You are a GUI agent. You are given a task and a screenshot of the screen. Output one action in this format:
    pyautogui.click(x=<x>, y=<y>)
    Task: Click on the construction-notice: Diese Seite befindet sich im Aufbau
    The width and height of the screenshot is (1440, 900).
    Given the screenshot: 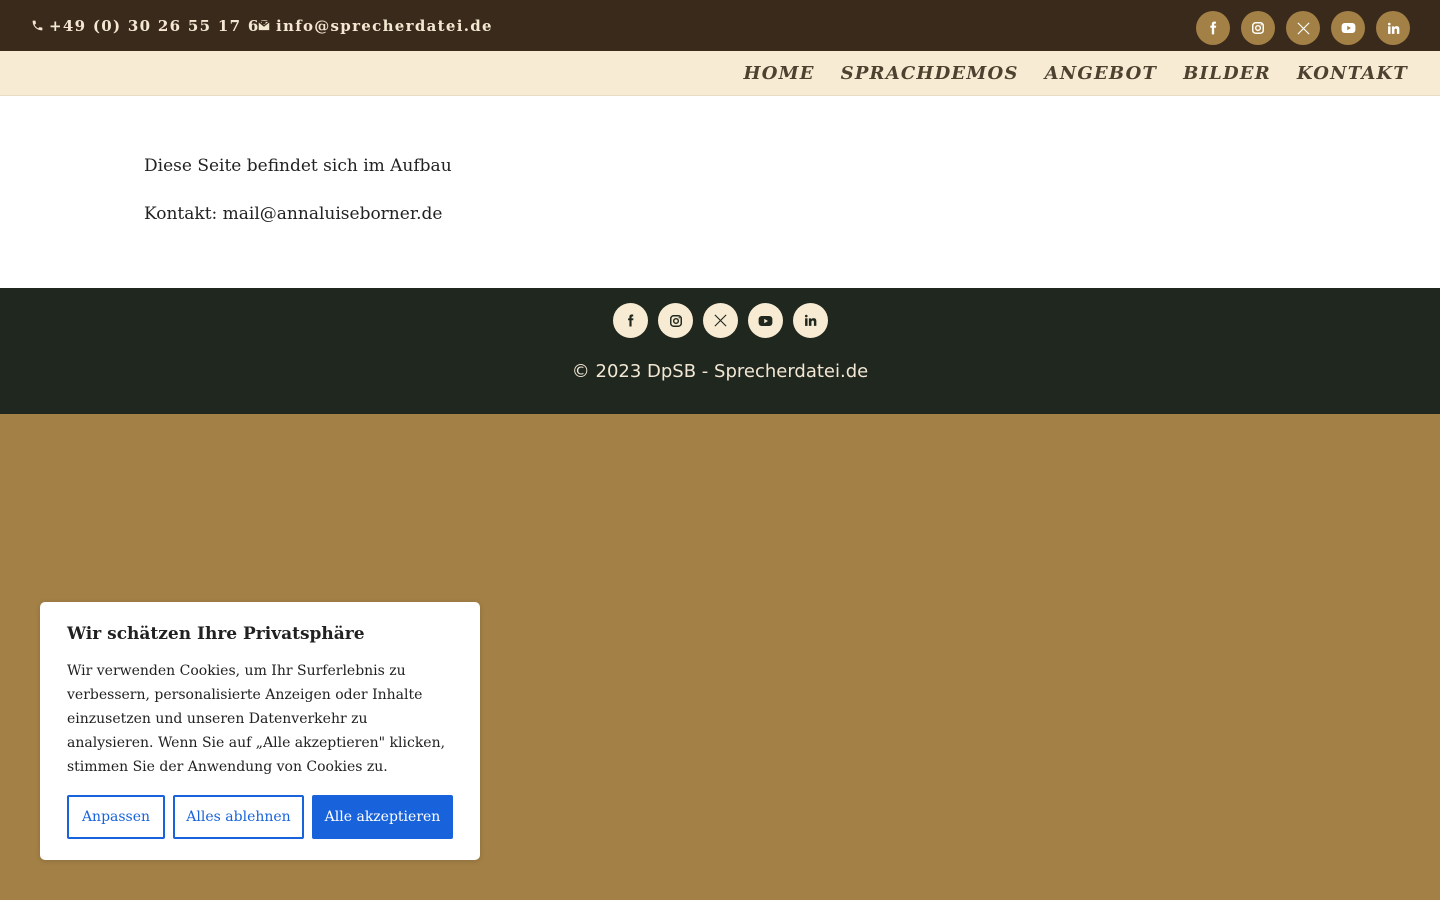 What is the action you would take?
    pyautogui.click(x=298, y=166)
    